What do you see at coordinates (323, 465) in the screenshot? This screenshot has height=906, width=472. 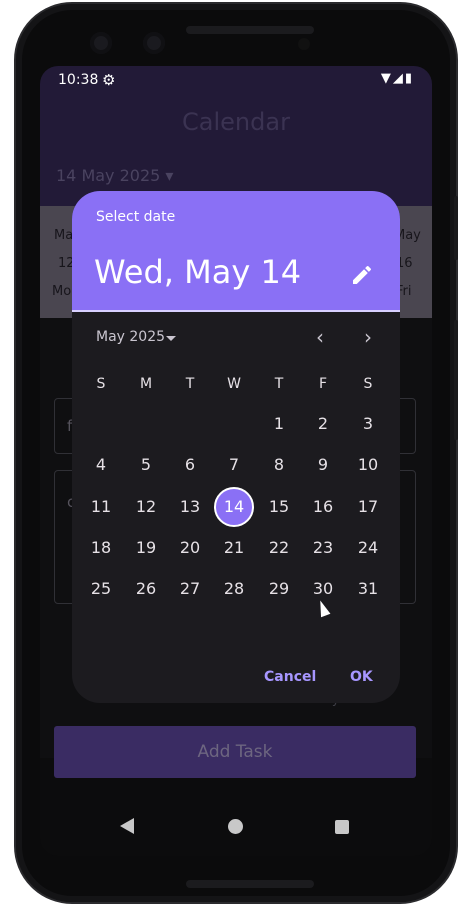 I see `calendar-day: 9` at bounding box center [323, 465].